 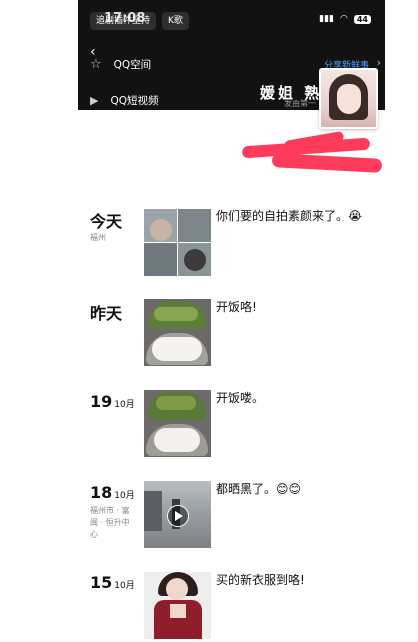 I want to click on status-bar: 17:08 追剧插件坚持 K歌 ▮▮▮ ◠ 44, so click(x=231, y=21).